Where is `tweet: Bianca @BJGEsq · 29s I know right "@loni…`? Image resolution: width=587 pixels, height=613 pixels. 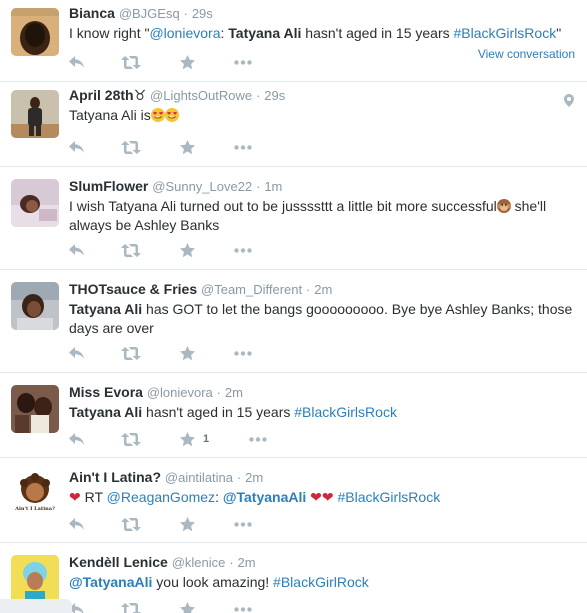
tweet: Bianca @BJGEsq · 29s I know right "@loni… is located at coordinates (293, 41).